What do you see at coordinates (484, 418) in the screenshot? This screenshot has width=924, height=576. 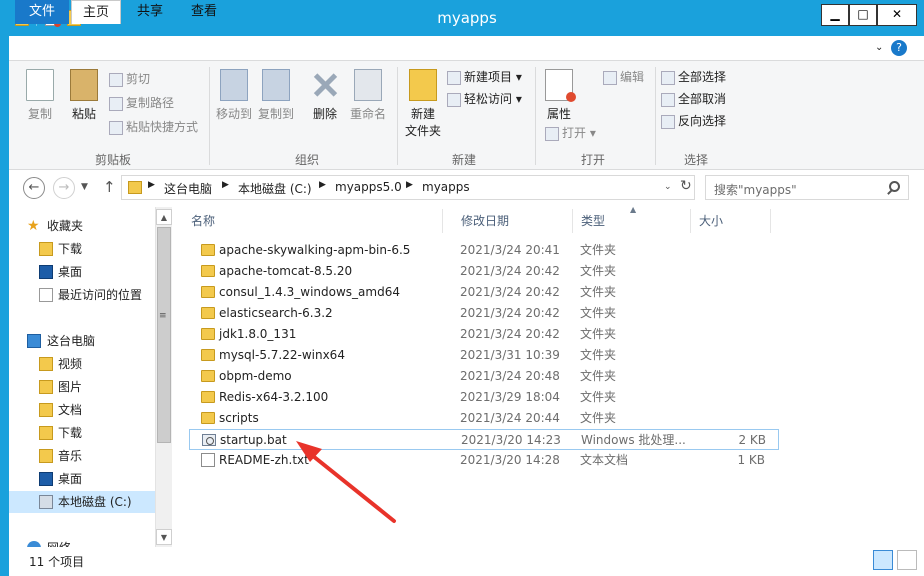 I see `file-row: scripts 2021/3/24 20:44 文件夹` at bounding box center [484, 418].